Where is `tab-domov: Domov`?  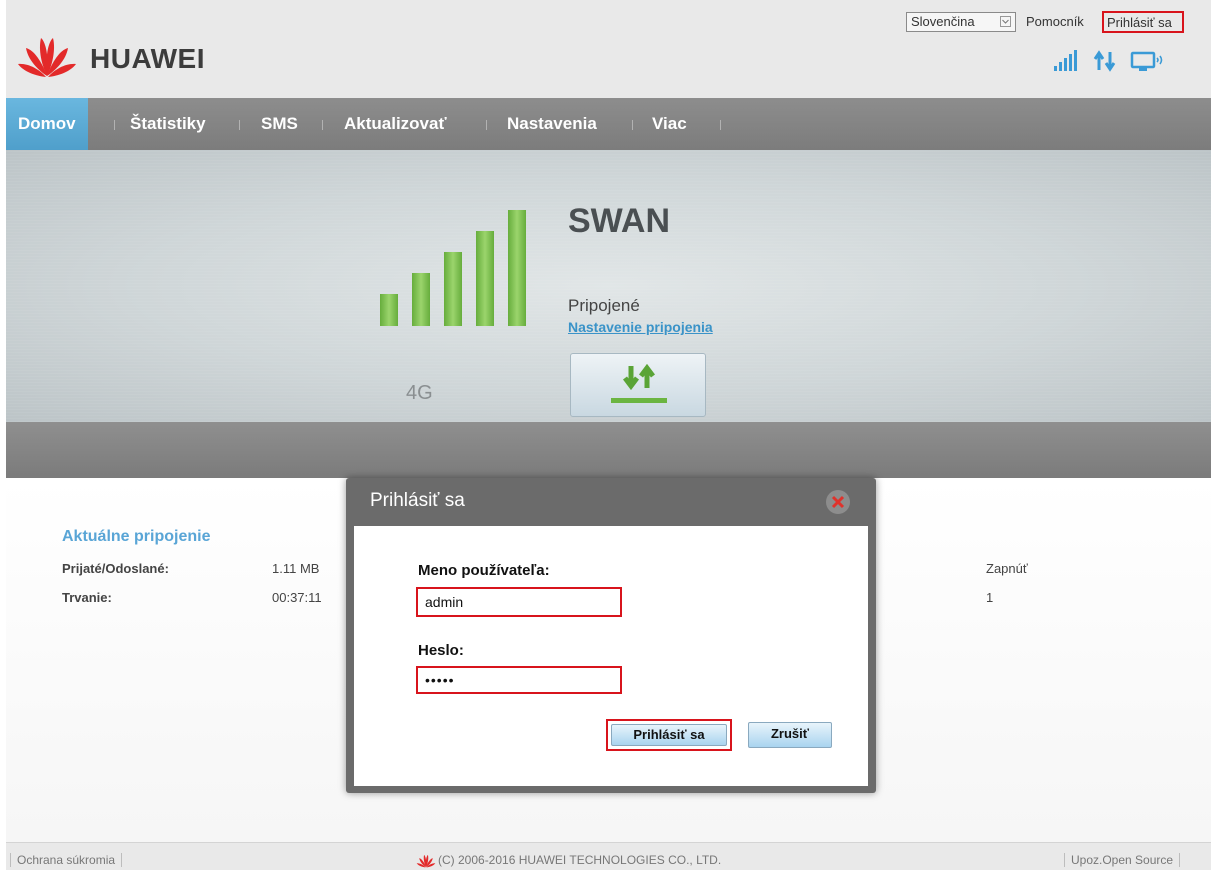
tab-domov: Domov is located at coordinates (47, 124).